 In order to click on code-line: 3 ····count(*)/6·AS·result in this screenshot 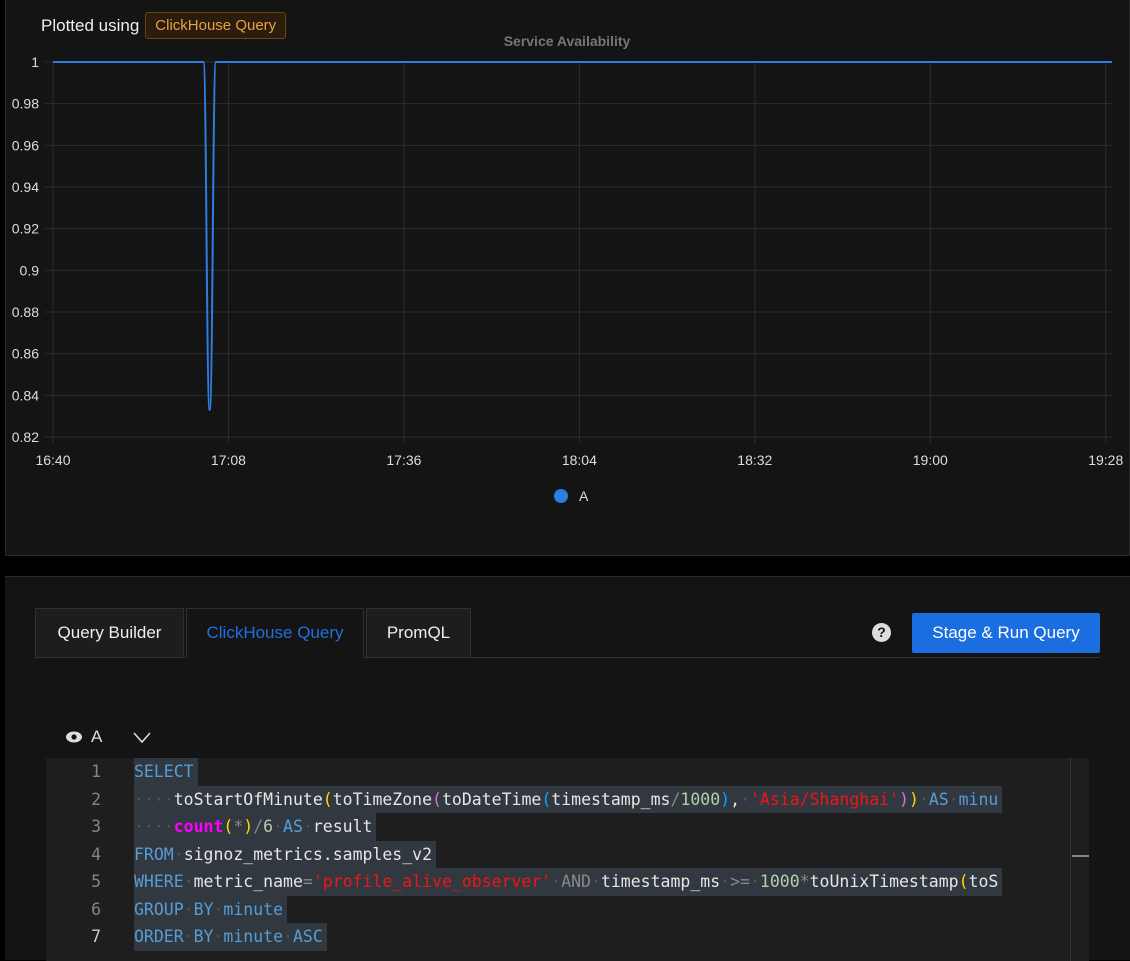, I will do `click(567, 827)`.